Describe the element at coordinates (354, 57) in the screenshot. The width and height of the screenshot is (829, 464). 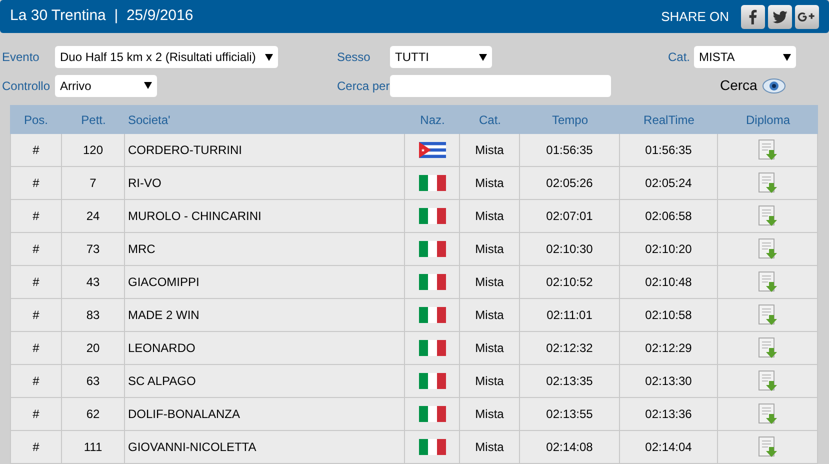
I see `filter-label: Sesso` at that location.